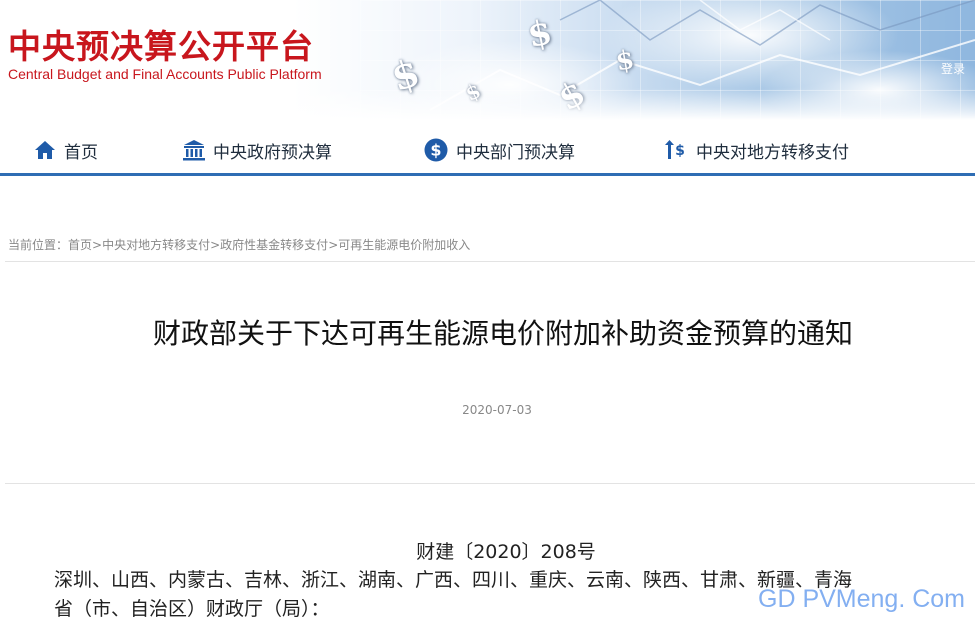  I want to click on login-link: 登录, so click(953, 68).